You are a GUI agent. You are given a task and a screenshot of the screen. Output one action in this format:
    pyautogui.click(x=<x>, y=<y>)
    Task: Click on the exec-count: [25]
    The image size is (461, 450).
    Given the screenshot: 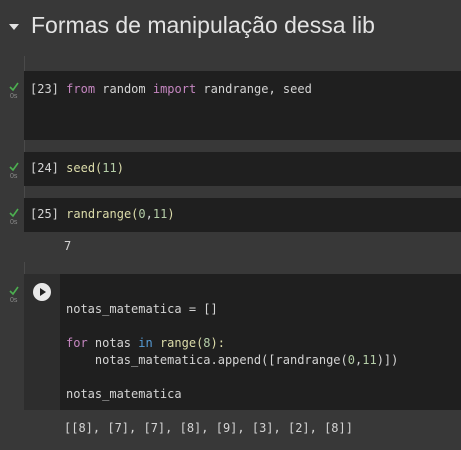 What is the action you would take?
    pyautogui.click(x=44, y=214)
    